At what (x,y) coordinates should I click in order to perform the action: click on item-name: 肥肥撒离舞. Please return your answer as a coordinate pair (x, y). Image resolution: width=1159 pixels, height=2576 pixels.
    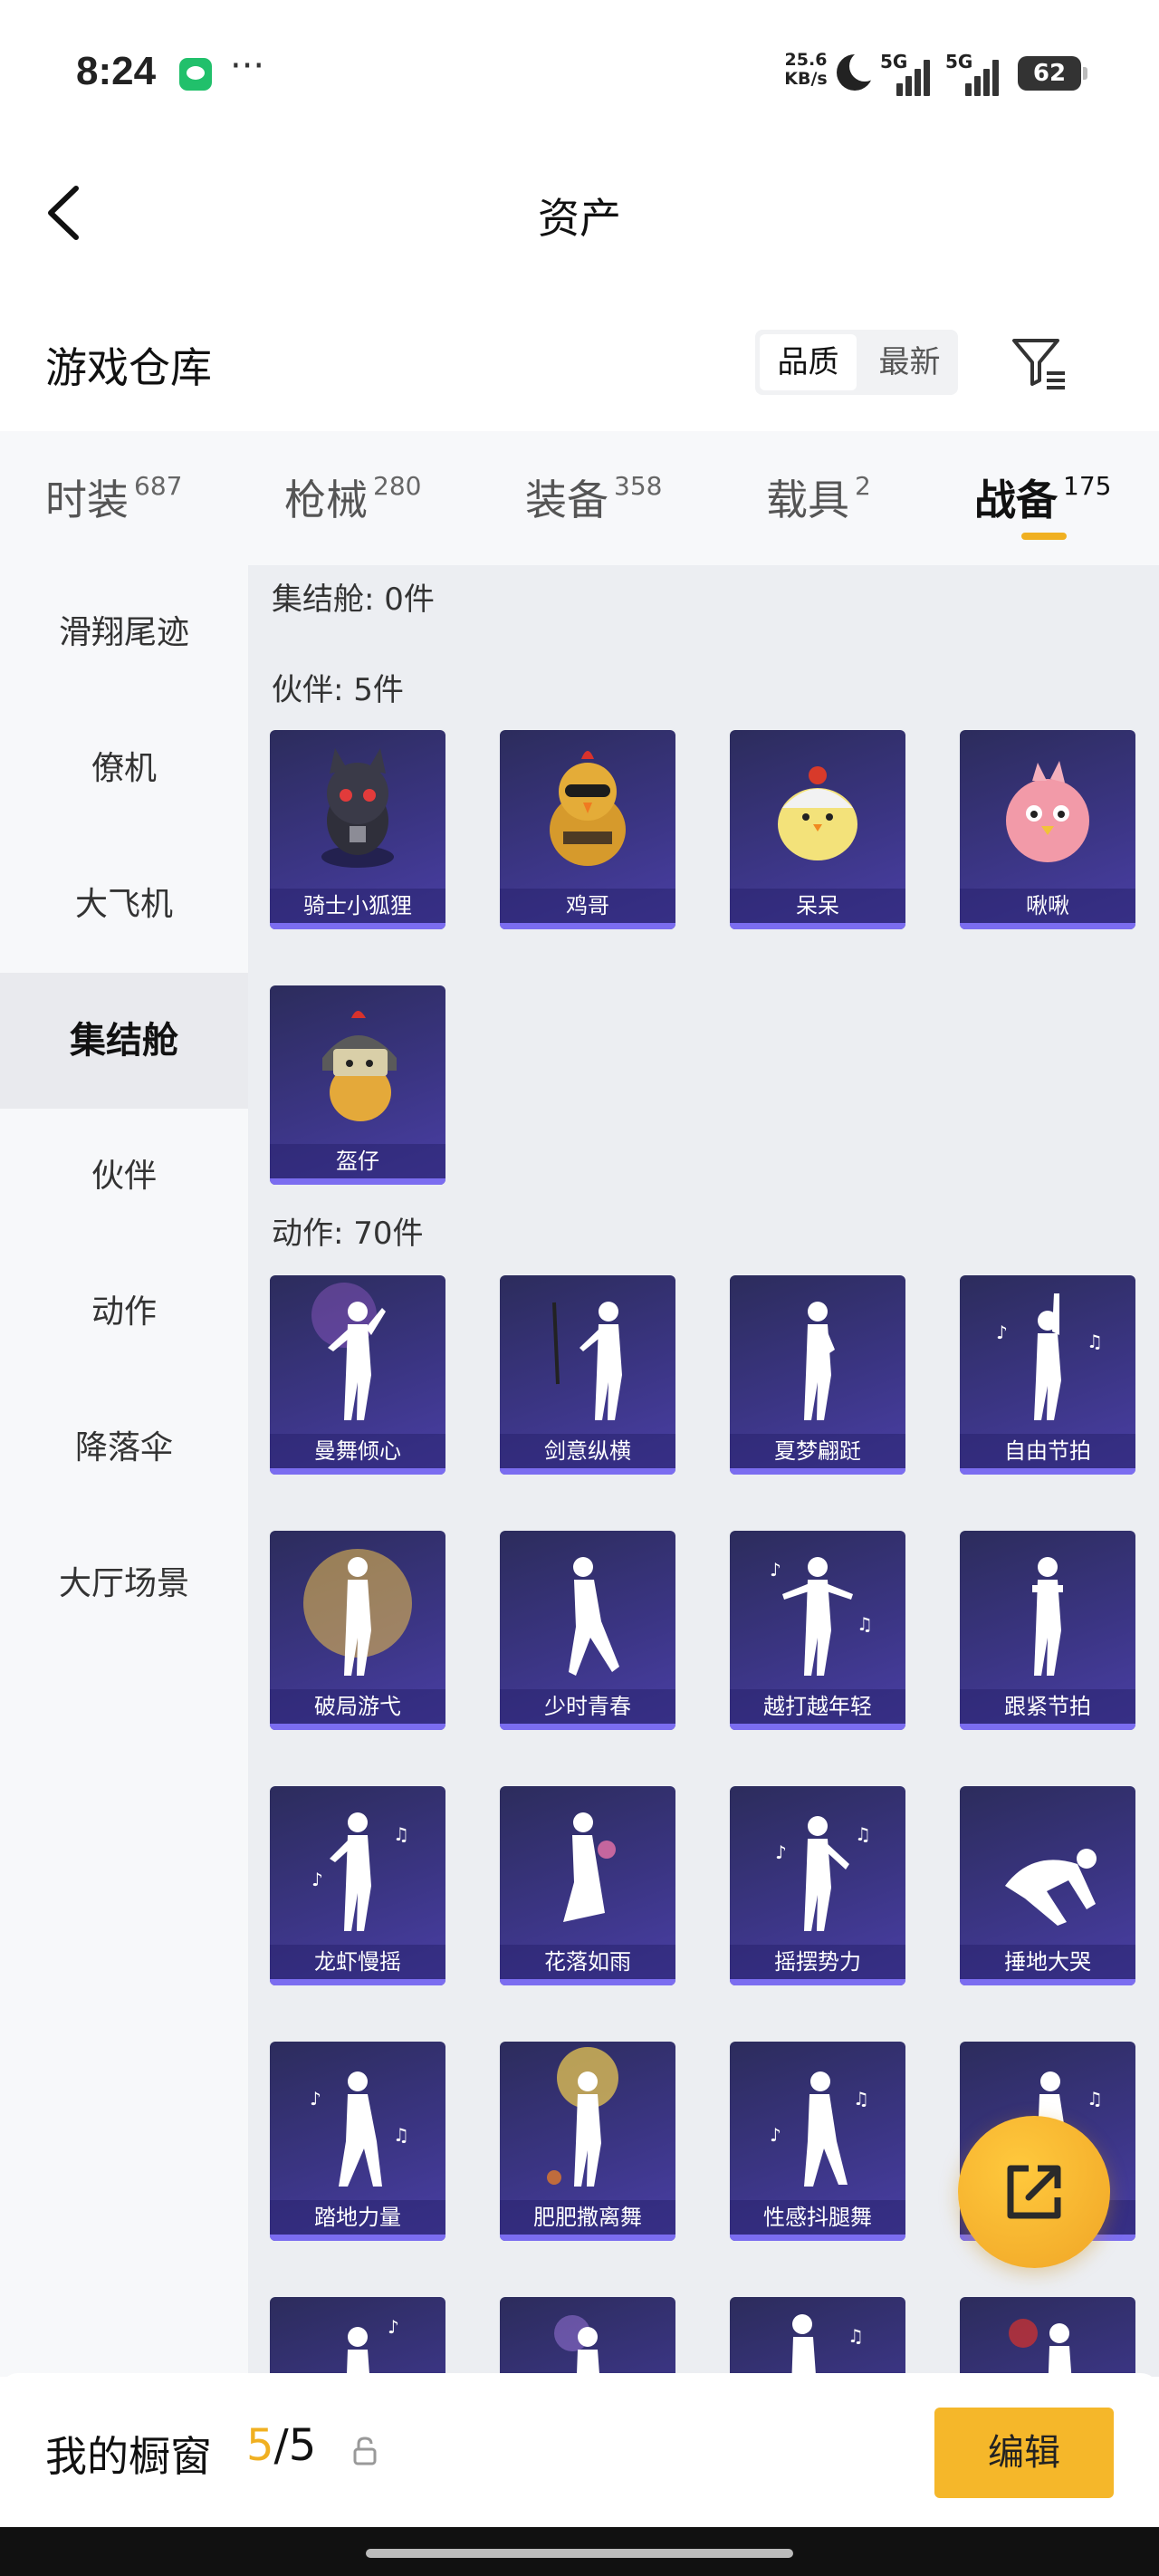
    Looking at the image, I should click on (588, 2217).